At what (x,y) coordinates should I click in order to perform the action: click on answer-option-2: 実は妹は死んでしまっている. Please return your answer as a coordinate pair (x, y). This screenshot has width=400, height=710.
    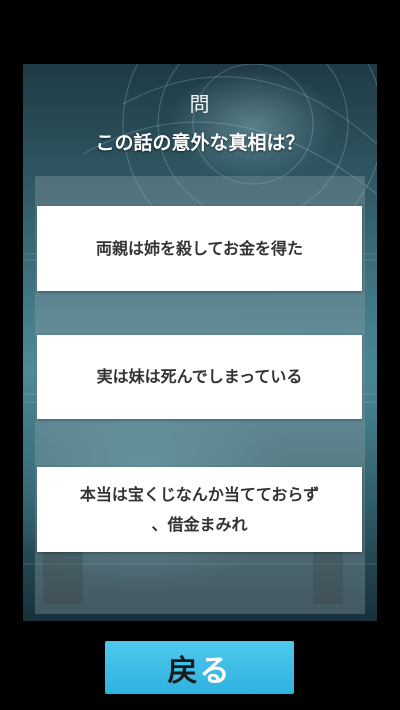
    Looking at the image, I should click on (199, 377).